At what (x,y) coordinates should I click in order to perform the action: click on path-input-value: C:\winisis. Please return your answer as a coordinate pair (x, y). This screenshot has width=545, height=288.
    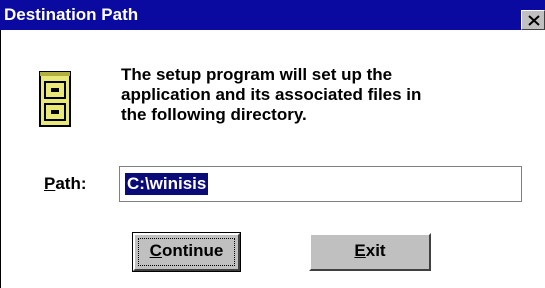
    Looking at the image, I should click on (167, 184).